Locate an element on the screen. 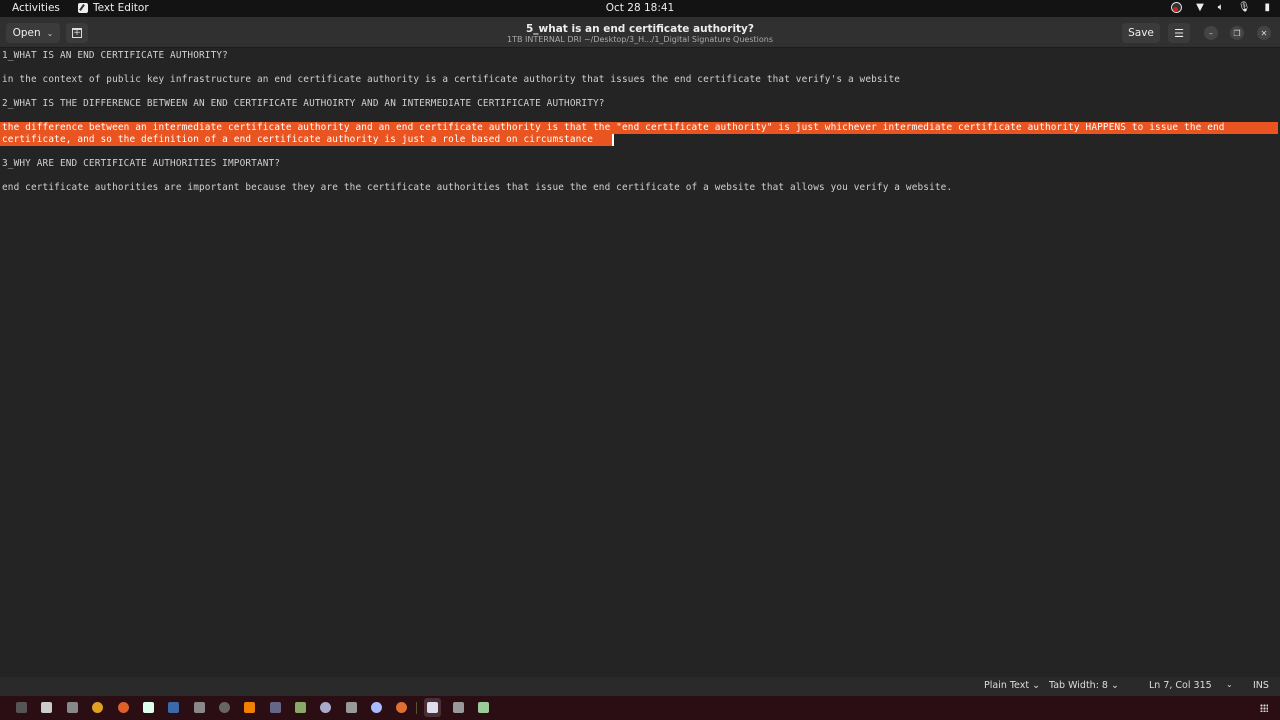 The height and width of the screenshot is (720, 1280). app2-icon is located at coordinates (275, 707).